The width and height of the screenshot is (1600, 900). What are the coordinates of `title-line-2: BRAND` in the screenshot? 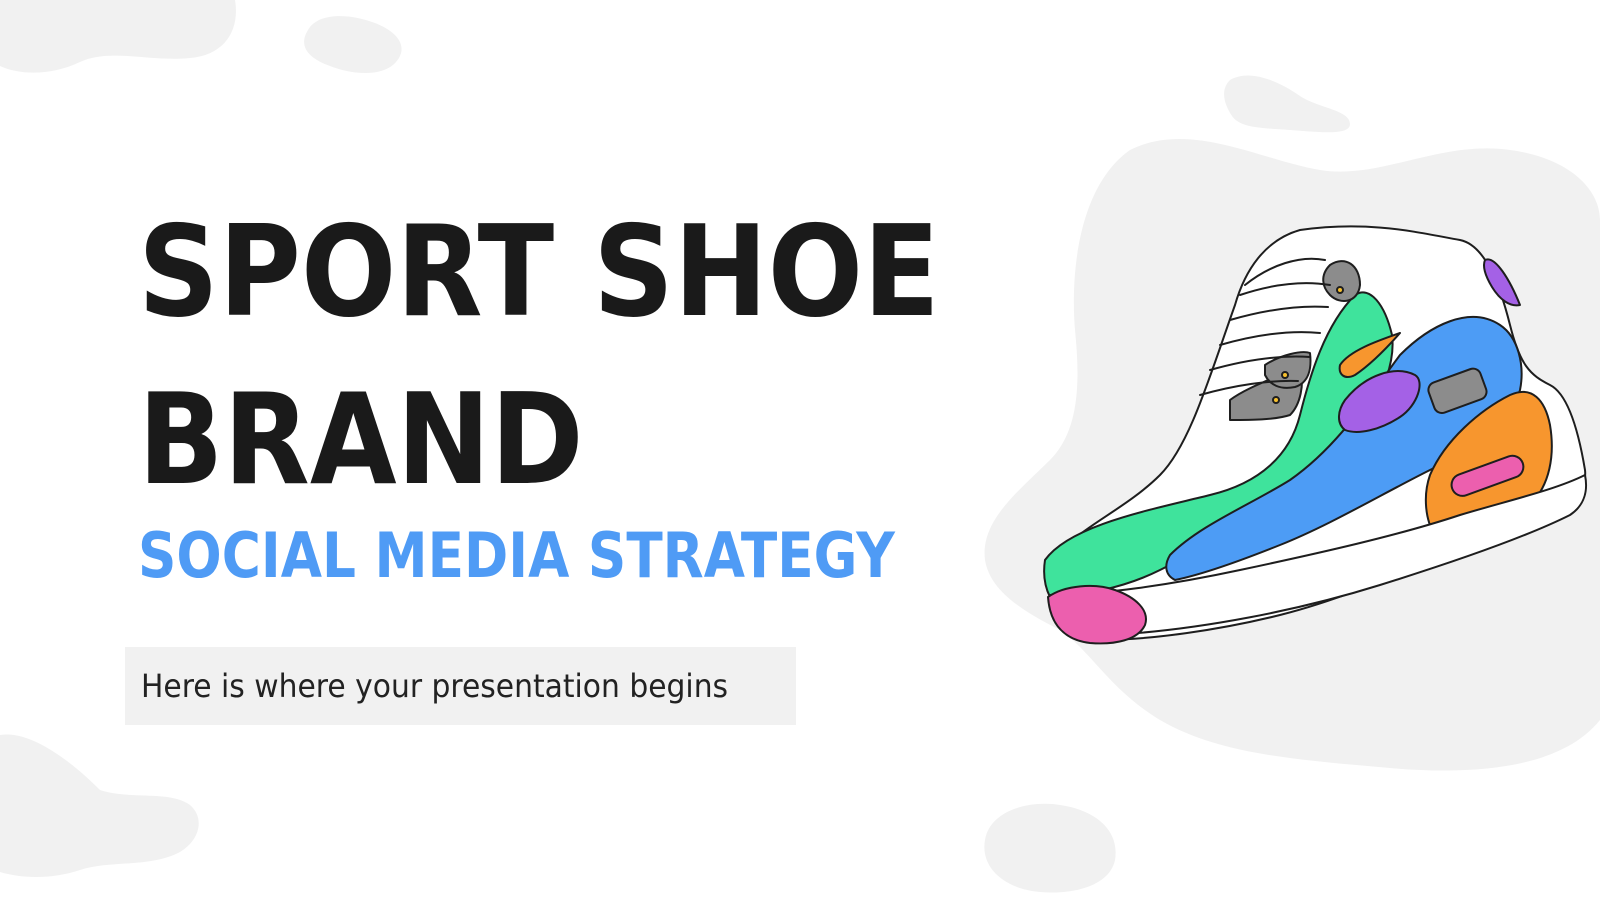 It's located at (361, 439).